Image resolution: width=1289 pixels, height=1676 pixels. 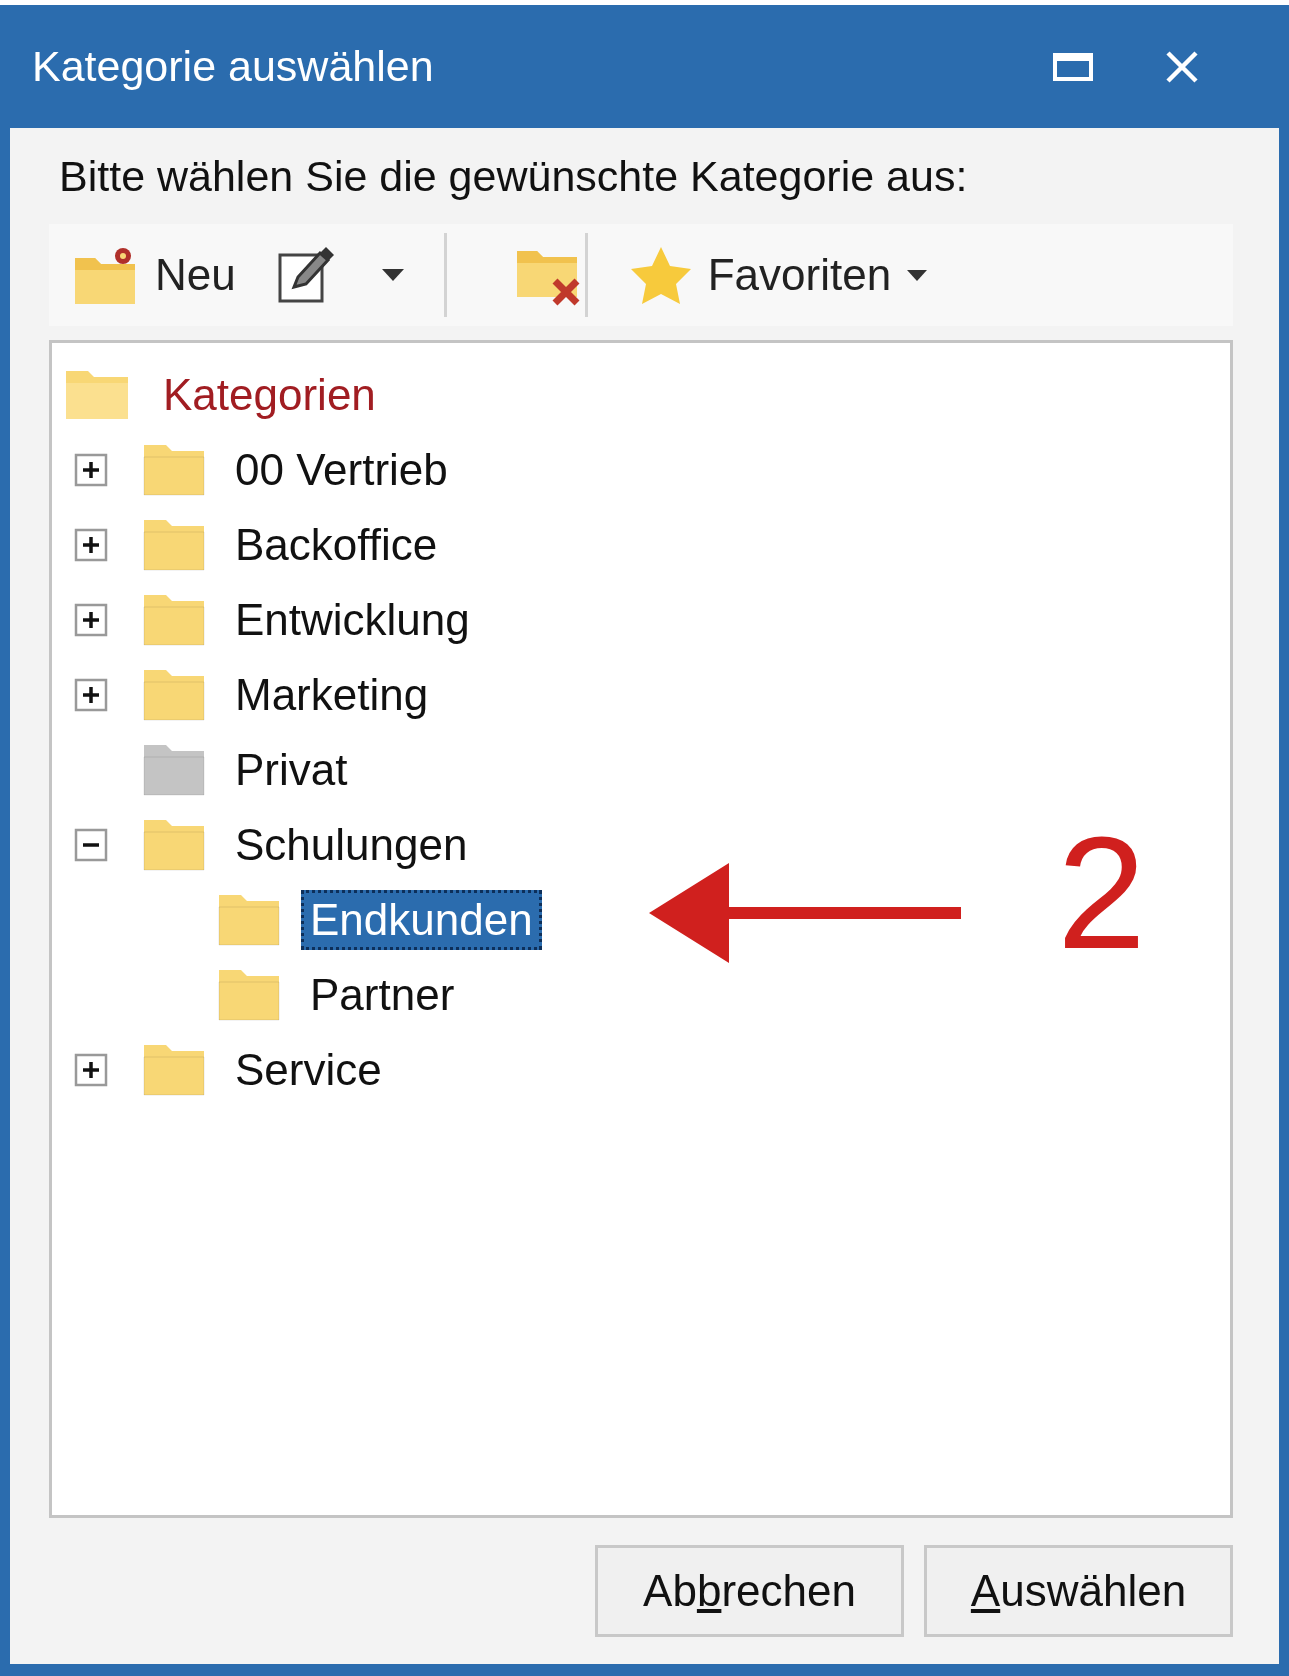 What do you see at coordinates (341, 469) in the screenshot?
I see `tree-item-label: 00 Vertrieb` at bounding box center [341, 469].